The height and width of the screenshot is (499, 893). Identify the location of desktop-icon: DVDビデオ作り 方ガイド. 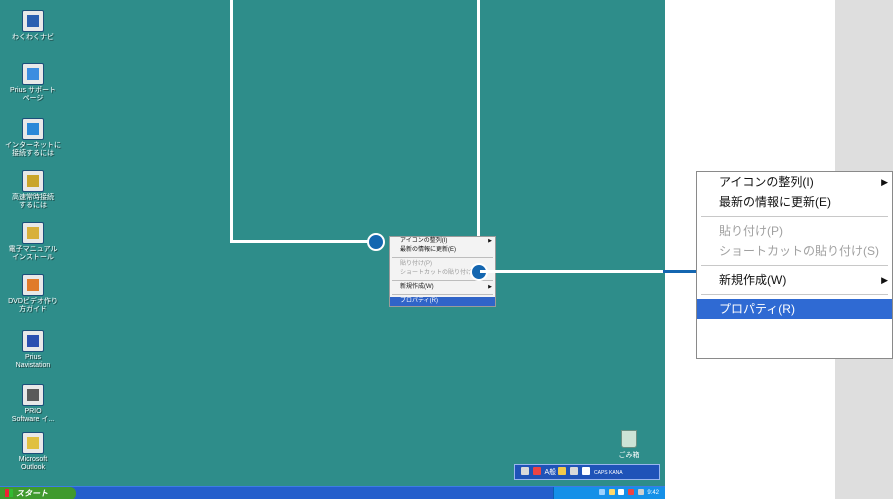
(33, 294).